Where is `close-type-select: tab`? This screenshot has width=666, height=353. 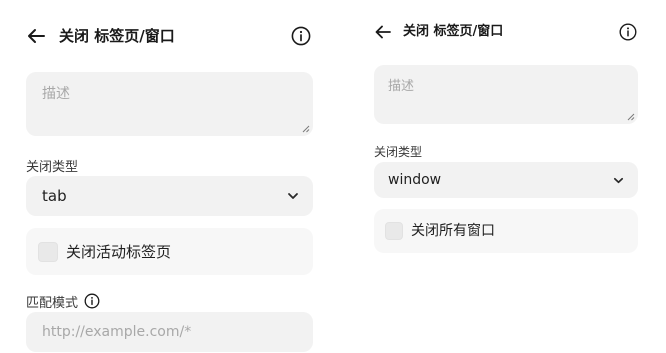 close-type-select: tab is located at coordinates (169, 196).